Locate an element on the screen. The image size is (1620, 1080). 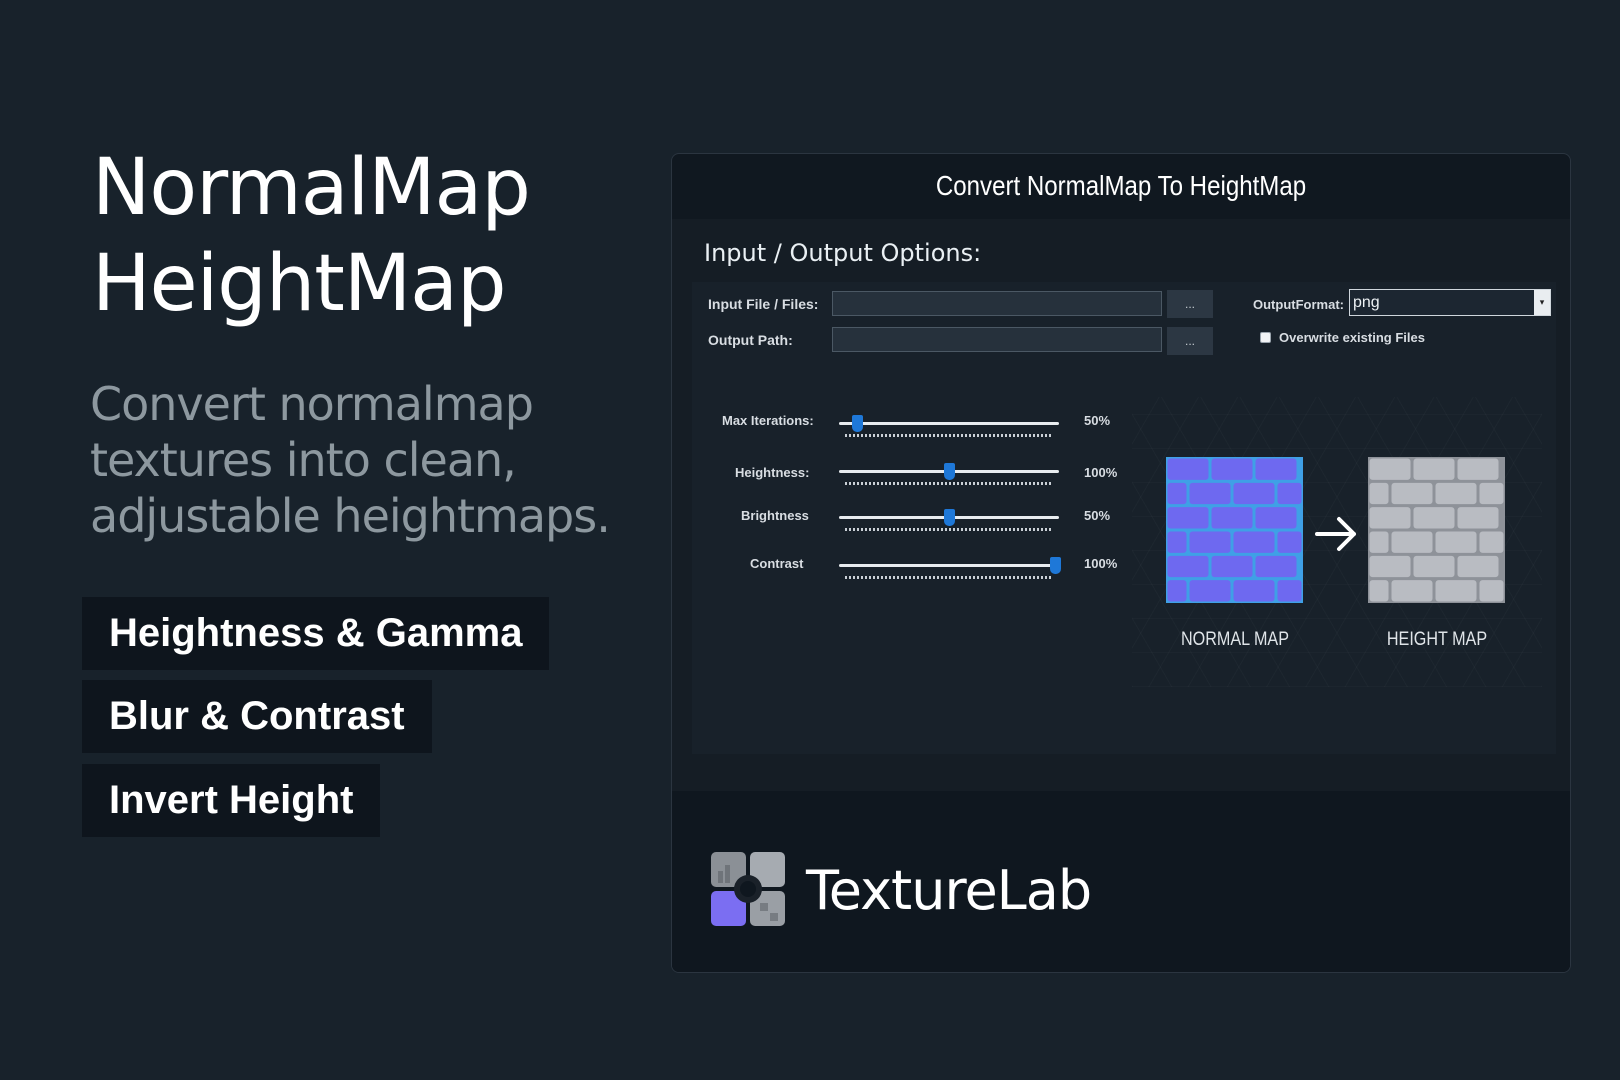
hero-subtitle-line3: adjustable heightmaps. is located at coordinates (350, 516).